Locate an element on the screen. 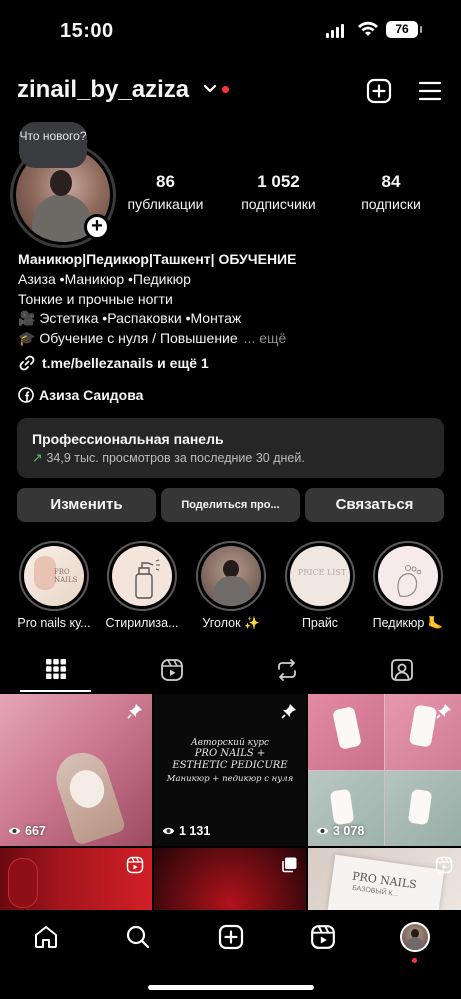 Image resolution: width=461 pixels, height=999 pixels. stat-following-label: подписки is located at coordinates (391, 204).